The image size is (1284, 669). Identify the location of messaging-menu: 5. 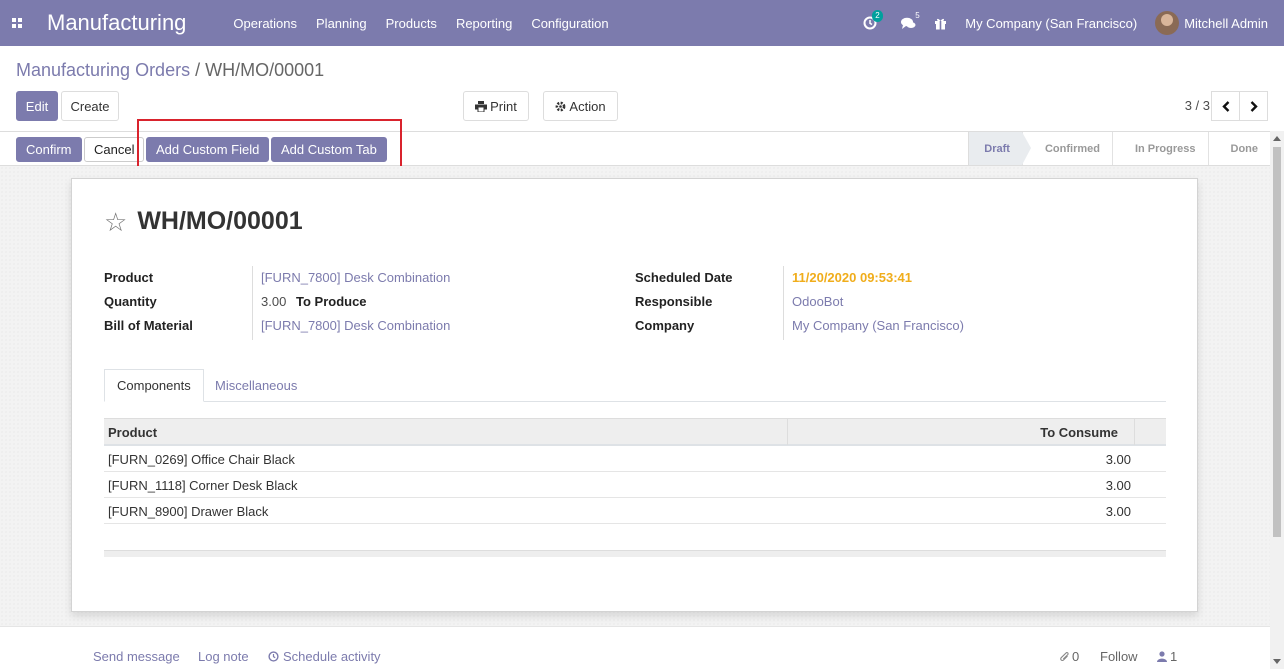
(910, 20).